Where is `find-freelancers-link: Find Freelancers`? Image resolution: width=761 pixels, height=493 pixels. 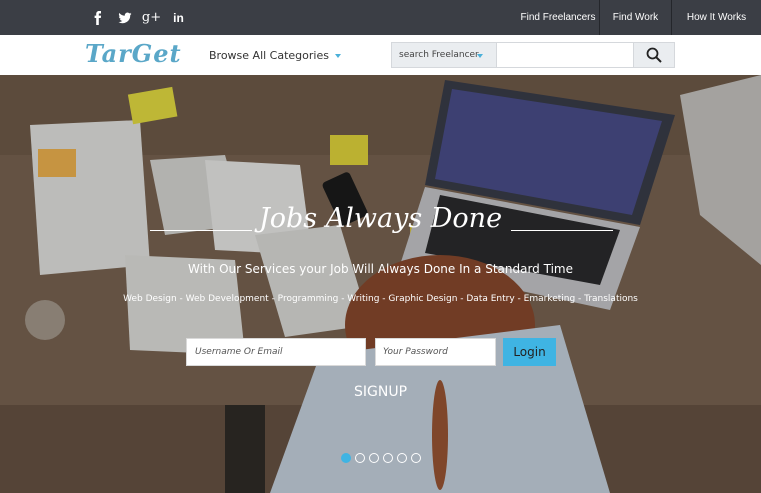
find-freelancers-link: Find Freelancers is located at coordinates (558, 17).